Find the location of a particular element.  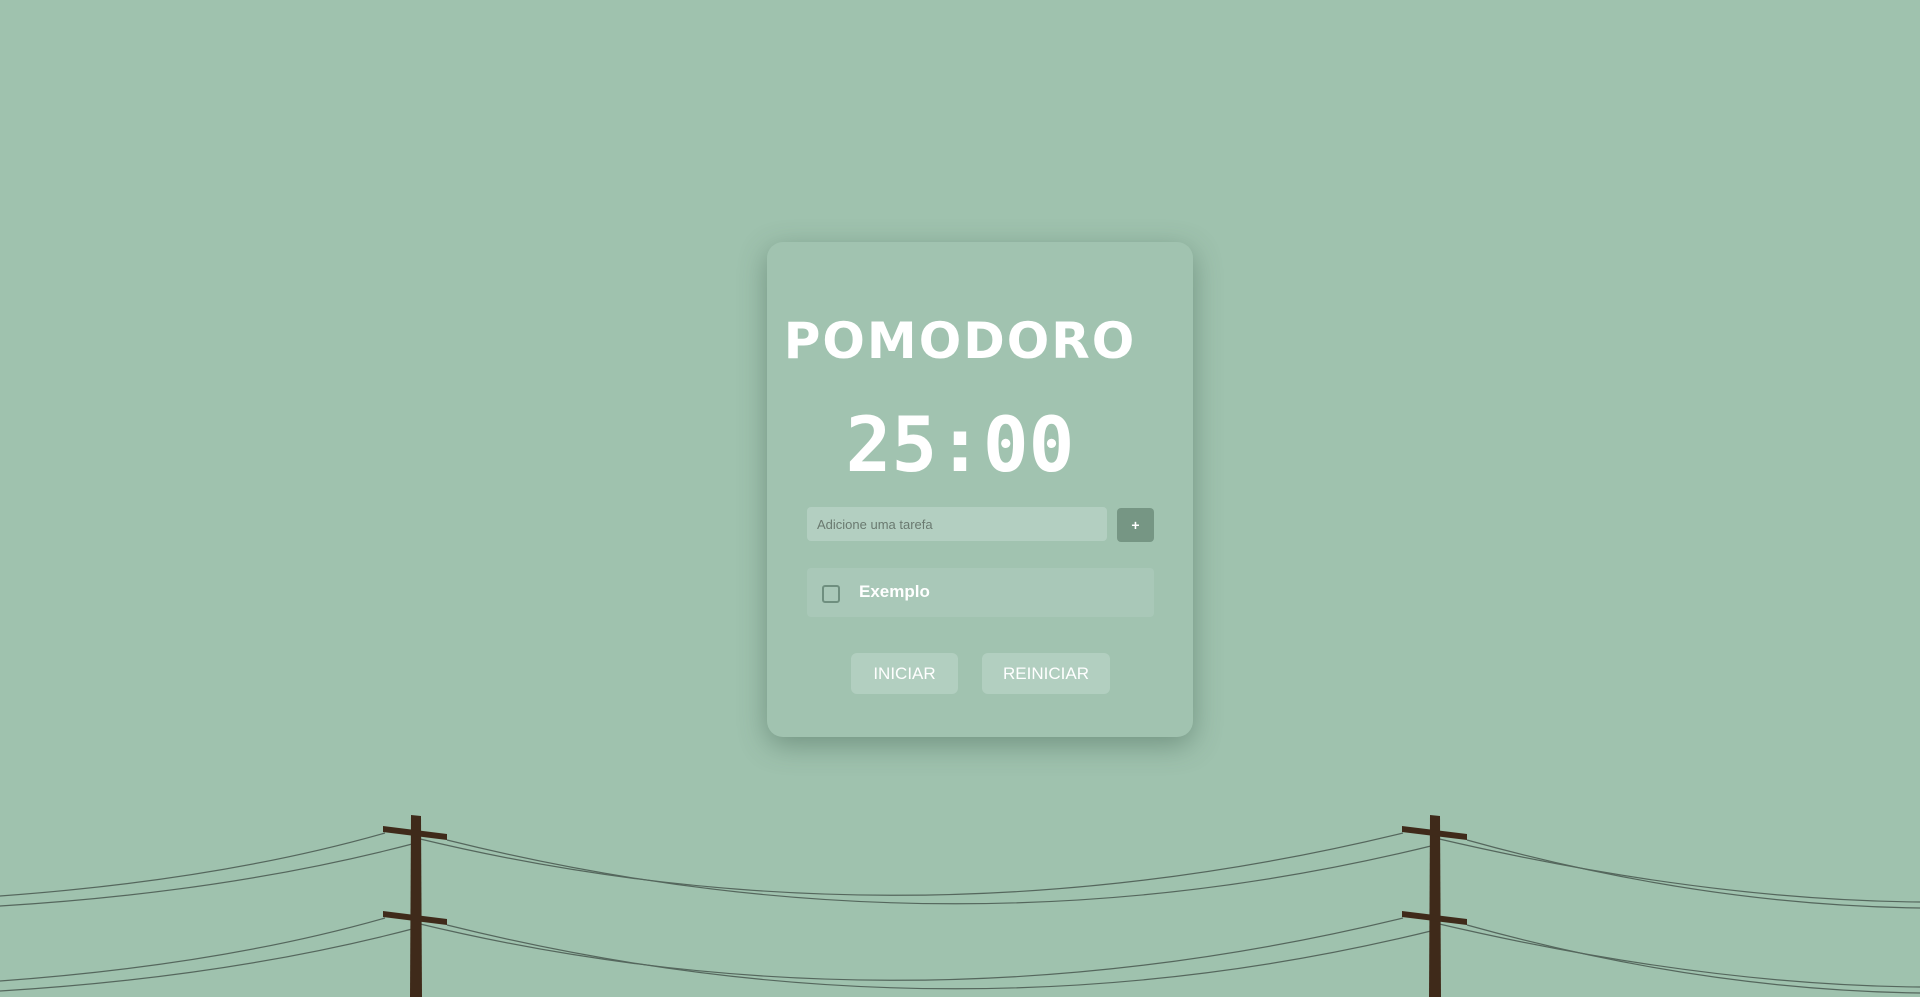

app-title: POMODORO is located at coordinates (960, 341).